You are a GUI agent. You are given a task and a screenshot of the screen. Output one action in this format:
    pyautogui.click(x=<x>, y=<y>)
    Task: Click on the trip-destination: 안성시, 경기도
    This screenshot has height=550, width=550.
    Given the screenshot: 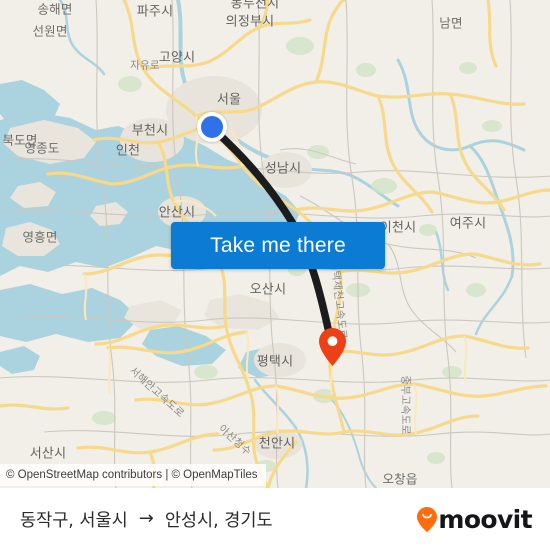 What is the action you would take?
    pyautogui.click(x=218, y=520)
    